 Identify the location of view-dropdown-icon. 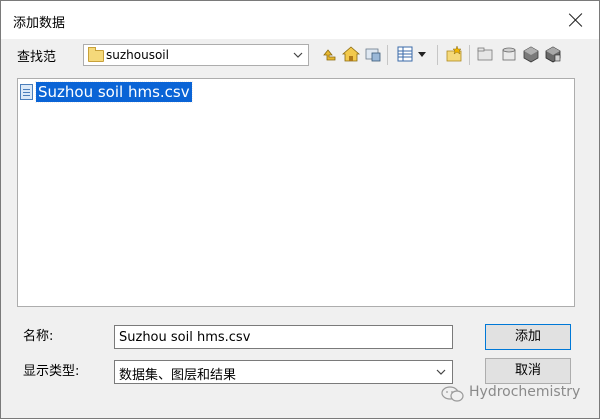
(422, 54).